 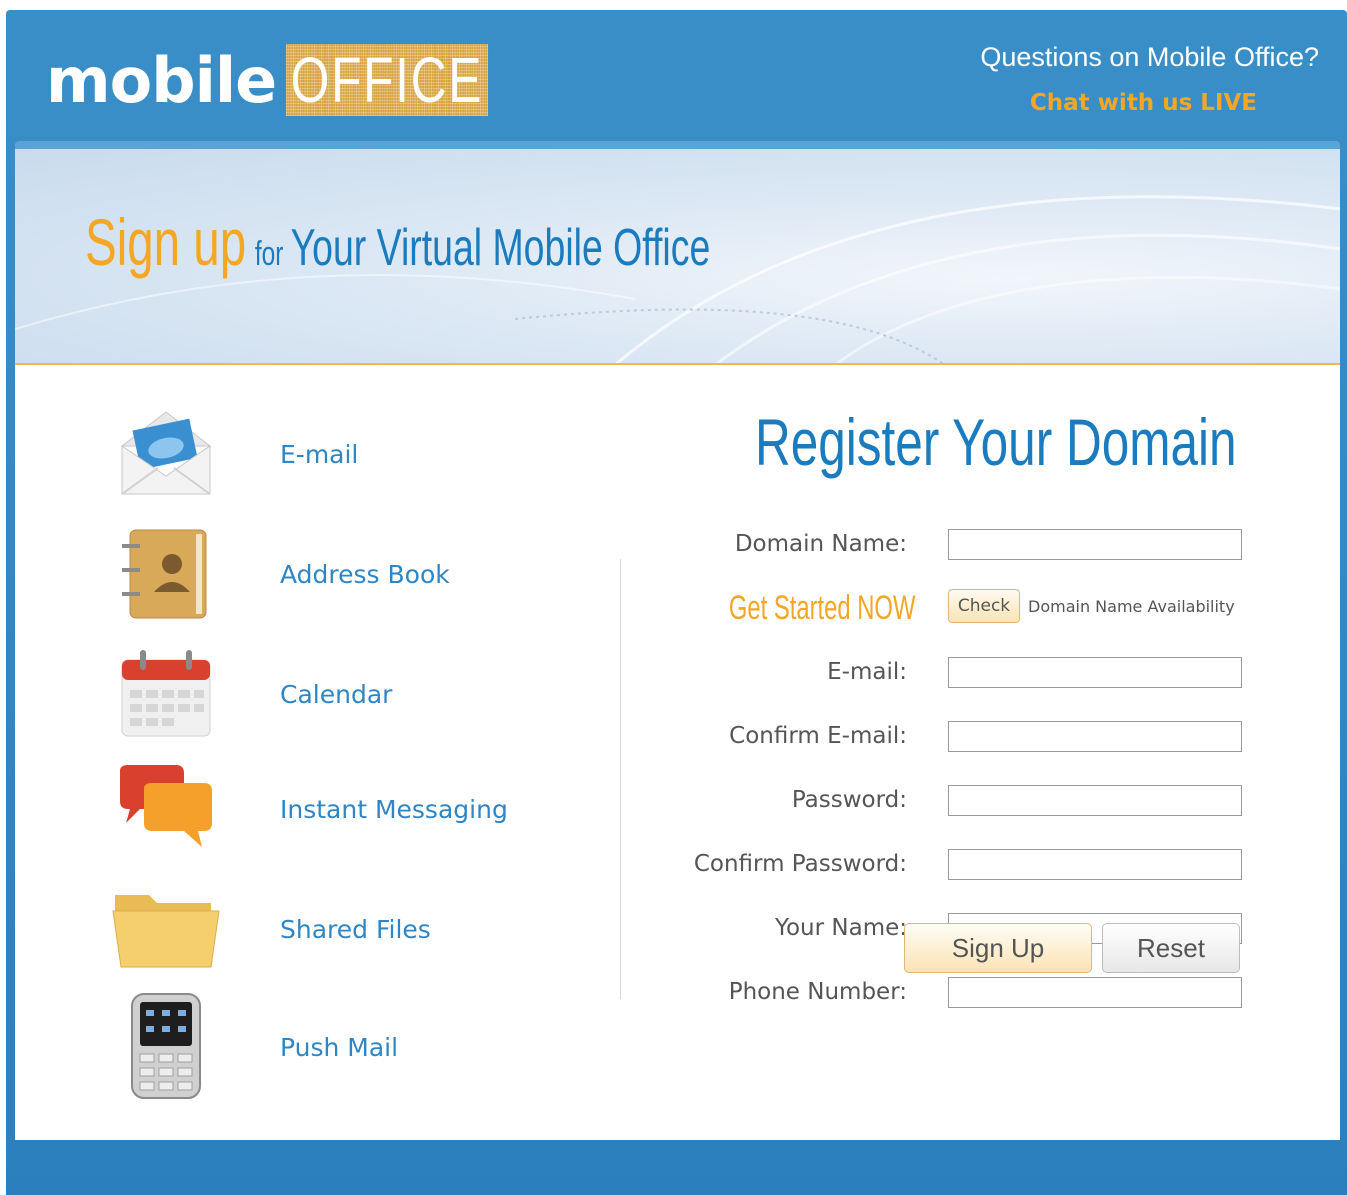 What do you see at coordinates (365, 574) in the screenshot?
I see `feature-label: Address Book` at bounding box center [365, 574].